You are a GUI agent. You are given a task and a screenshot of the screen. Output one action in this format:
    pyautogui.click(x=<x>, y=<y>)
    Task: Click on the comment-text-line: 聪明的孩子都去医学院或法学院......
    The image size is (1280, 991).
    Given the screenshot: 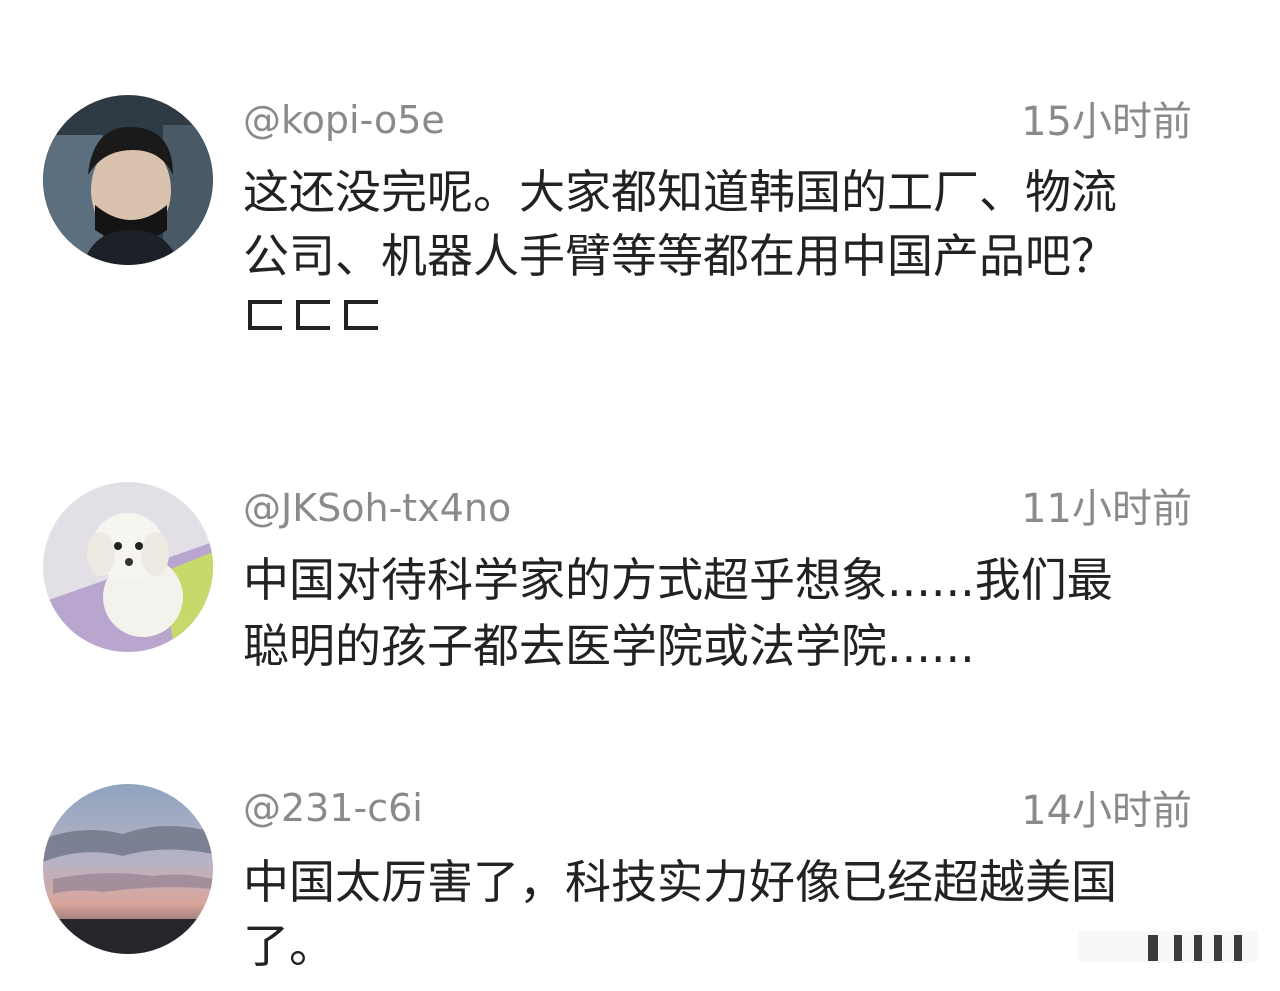 What is the action you would take?
    pyautogui.click(x=609, y=646)
    